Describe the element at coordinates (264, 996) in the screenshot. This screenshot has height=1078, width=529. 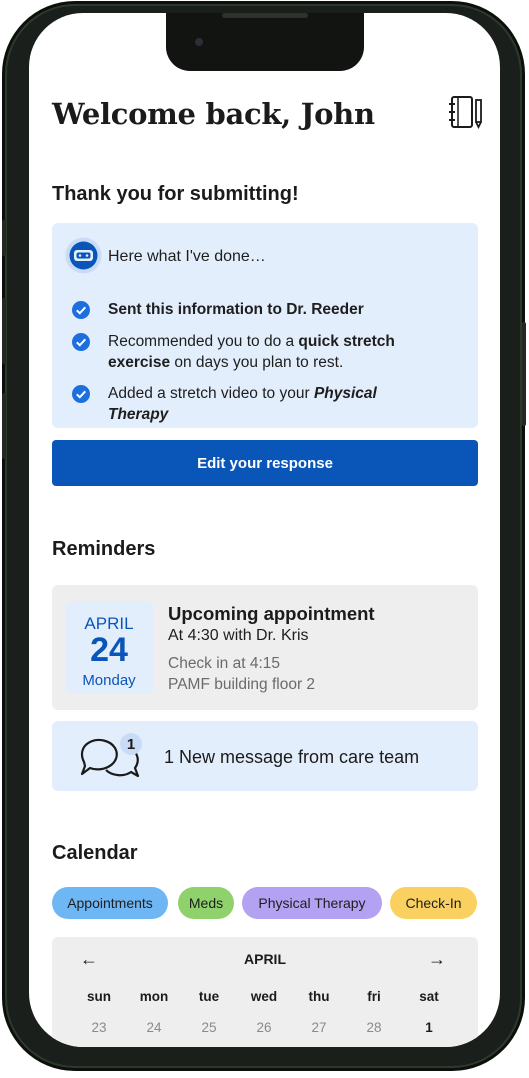
I see `weekday-header: wed` at that location.